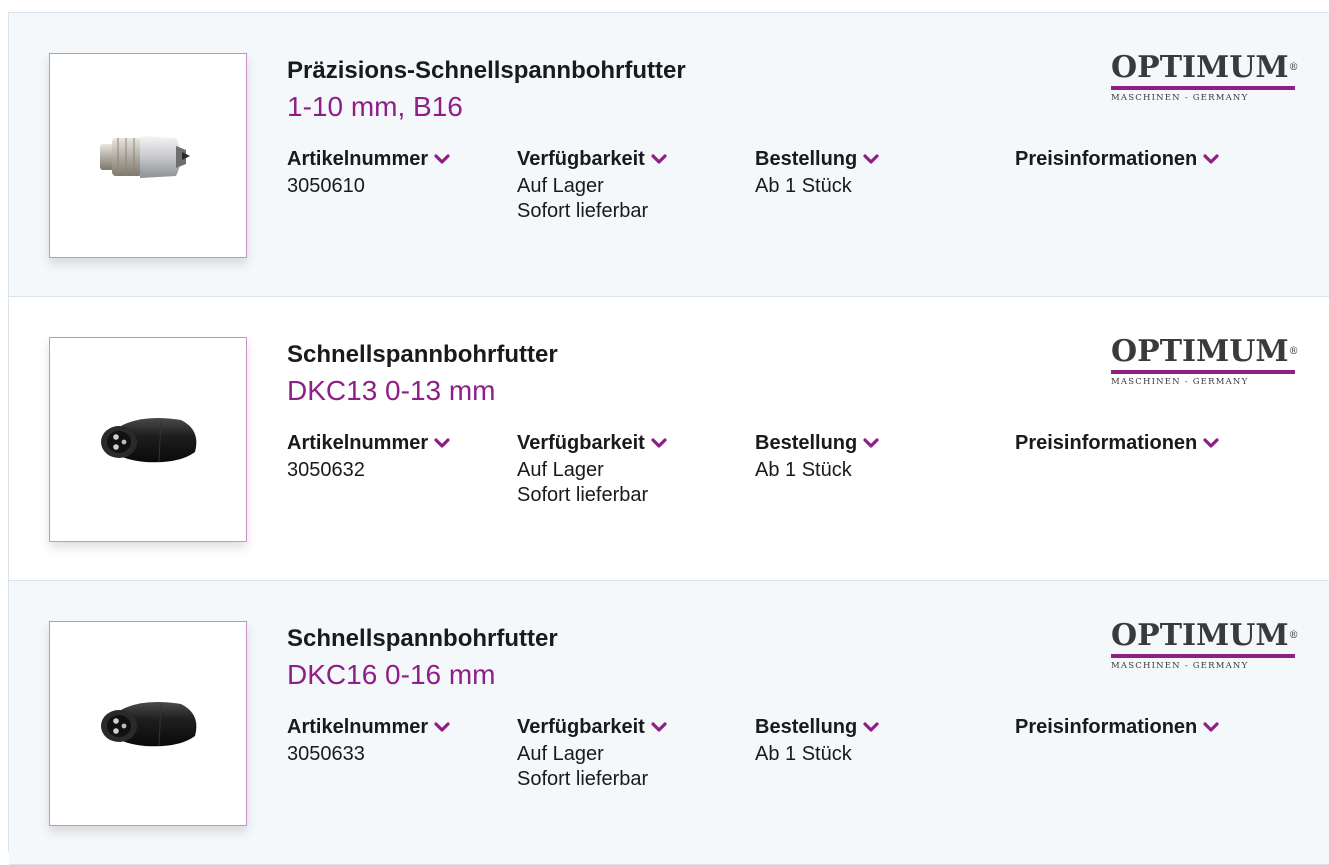  What do you see at coordinates (326, 186) in the screenshot?
I see `article-number-value: 3050610` at bounding box center [326, 186].